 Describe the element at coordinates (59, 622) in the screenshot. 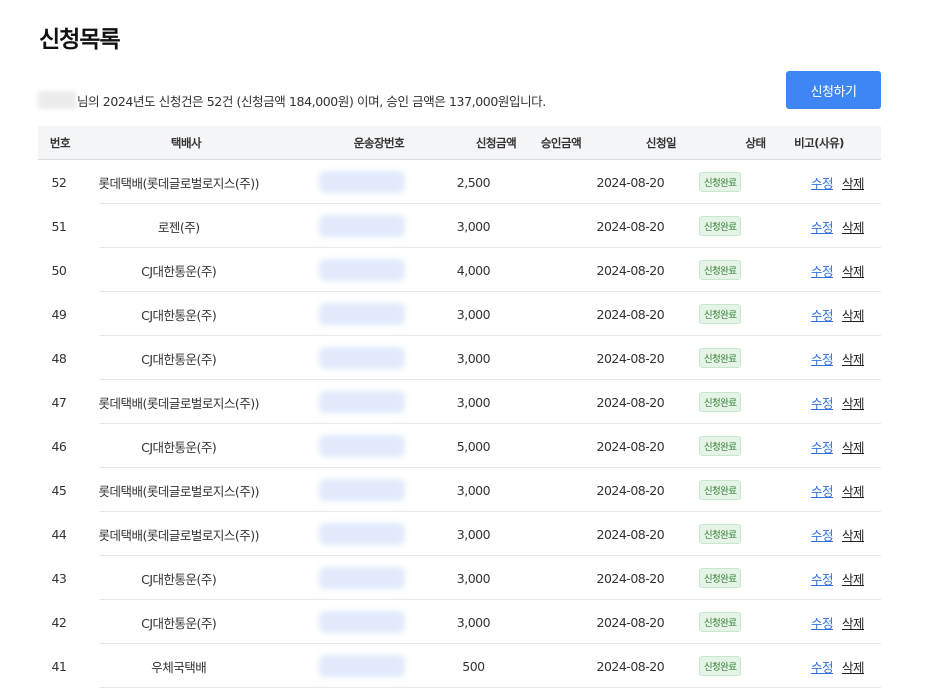

I see `row-no: 42` at that location.